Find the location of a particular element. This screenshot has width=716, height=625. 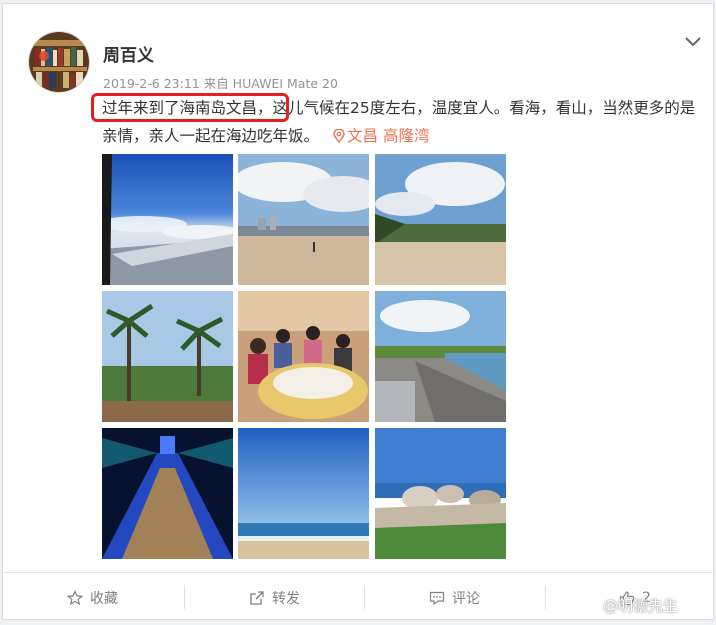

location-link: 文昌 高隆湾 is located at coordinates (388, 136).